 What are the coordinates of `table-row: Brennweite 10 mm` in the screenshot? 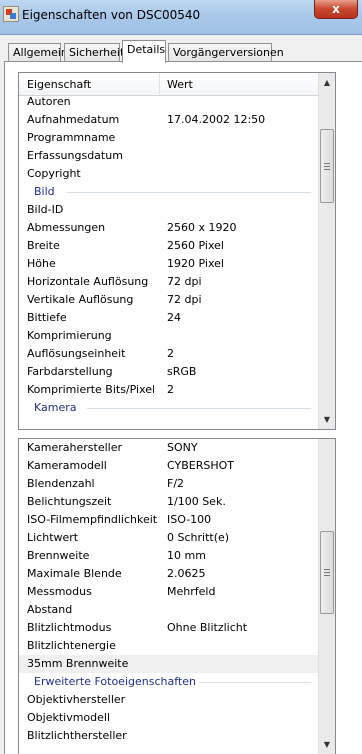 It's located at (169, 556).